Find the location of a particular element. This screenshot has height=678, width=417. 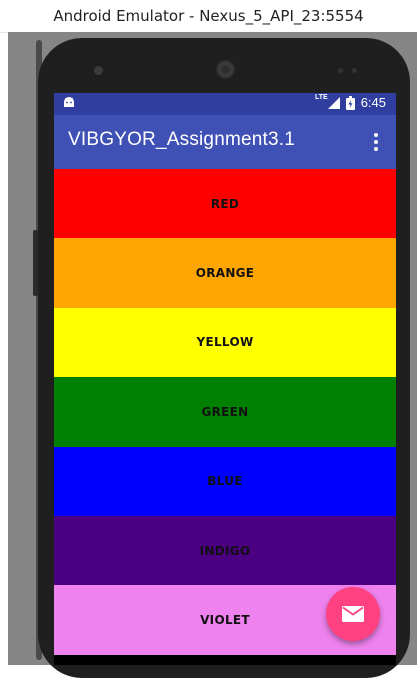

color-item-red: RED is located at coordinates (225, 204).